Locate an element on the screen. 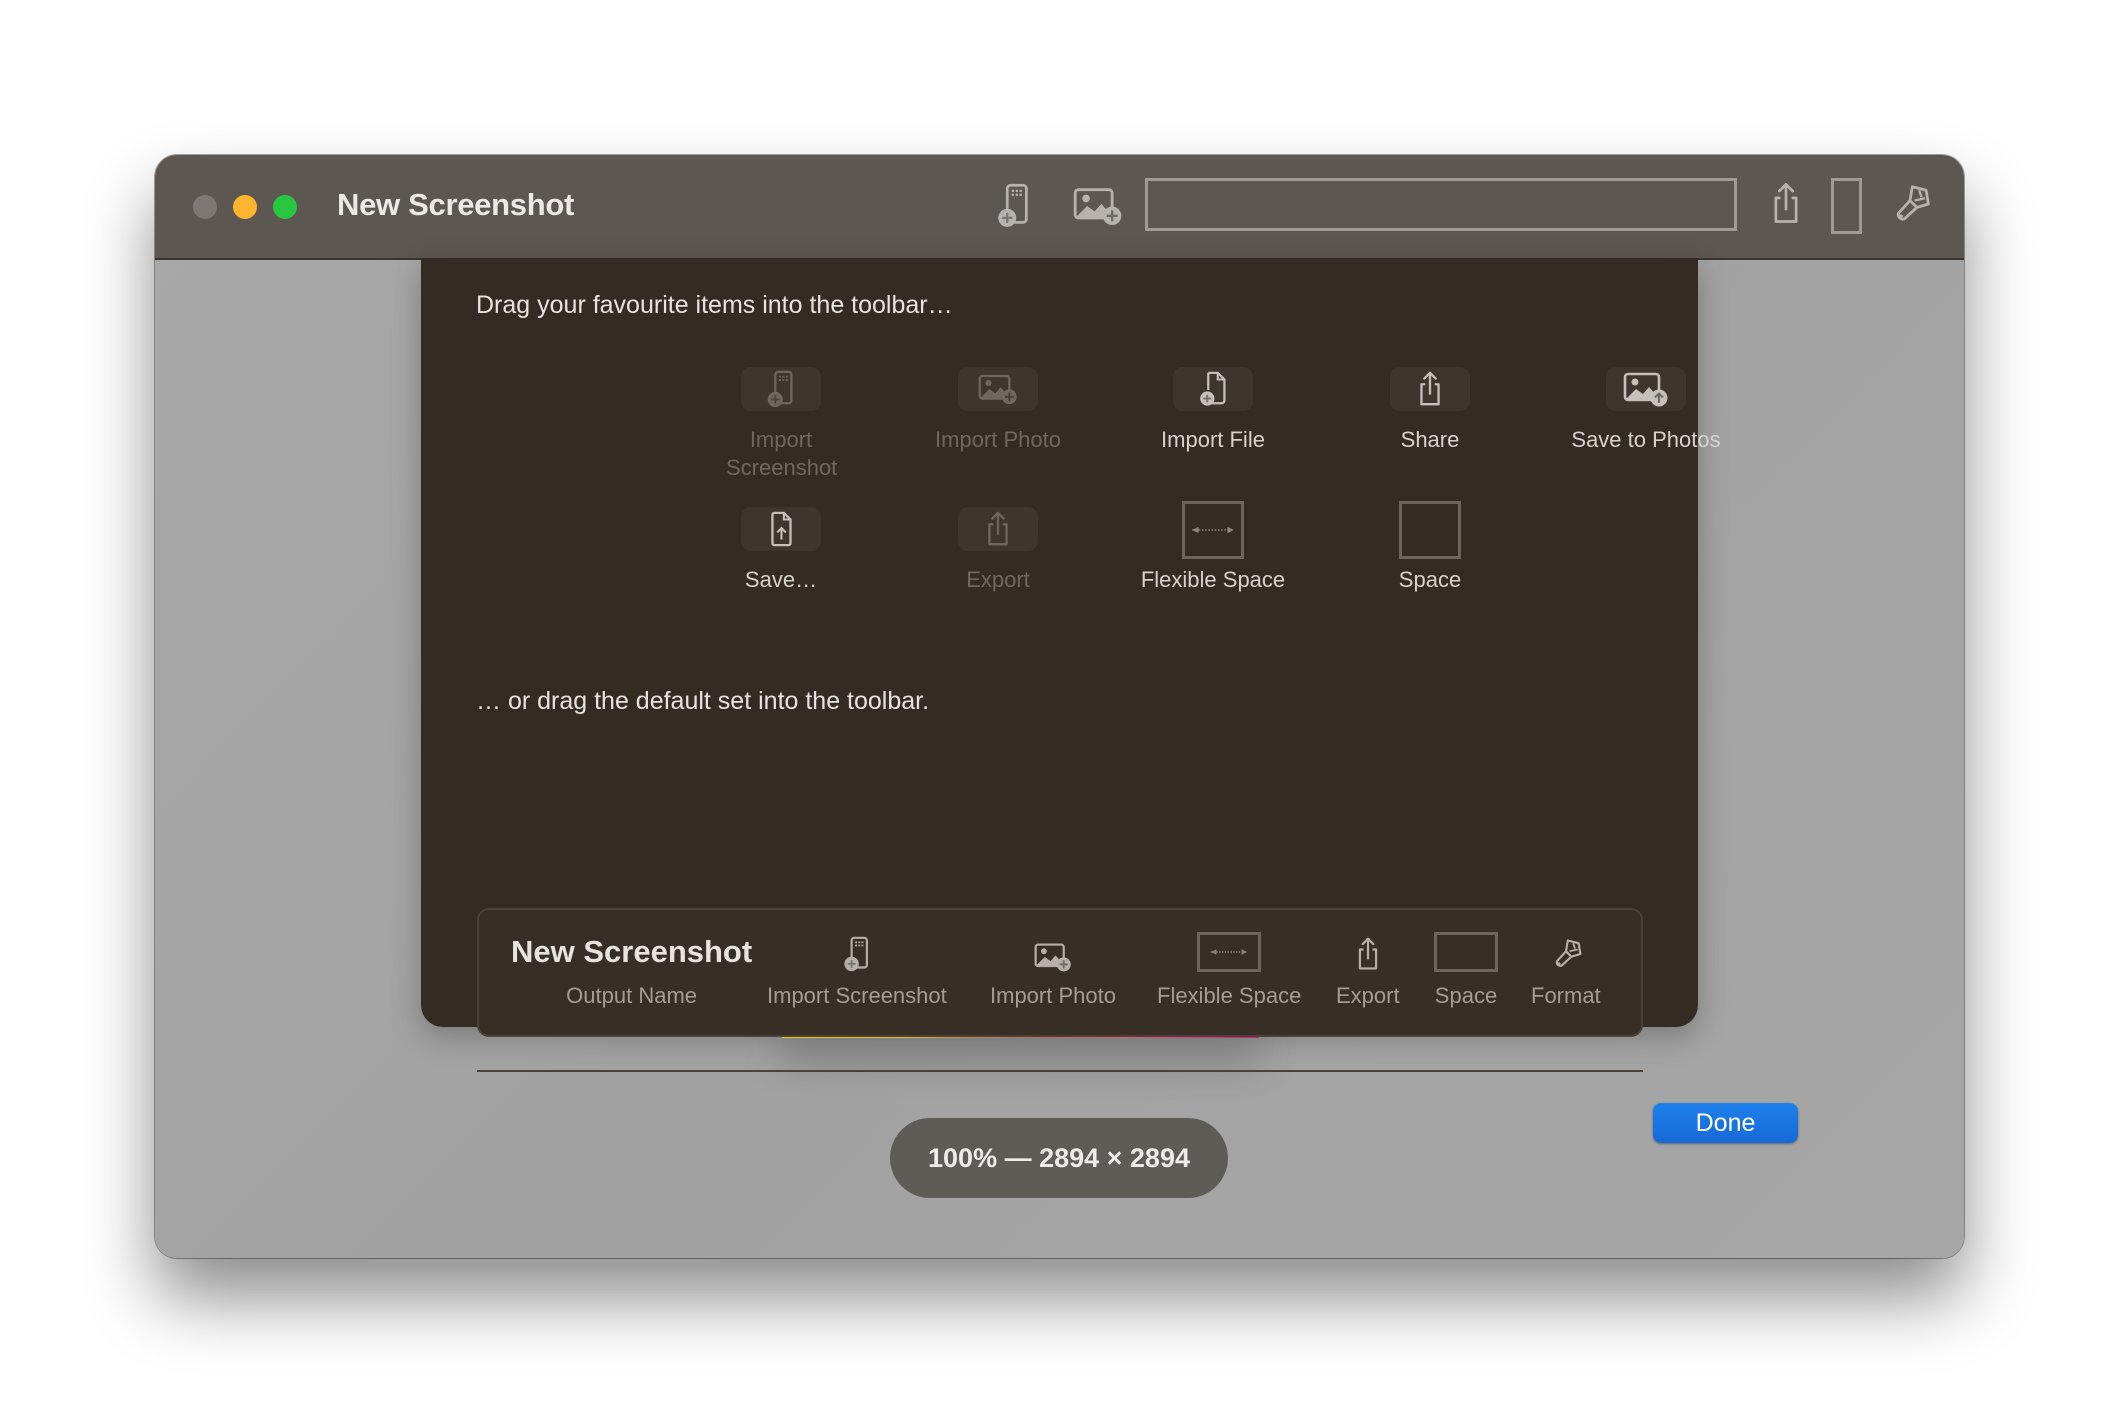 This screenshot has width=2119, height=1413. palette-item-export: Export is located at coordinates (998, 550).